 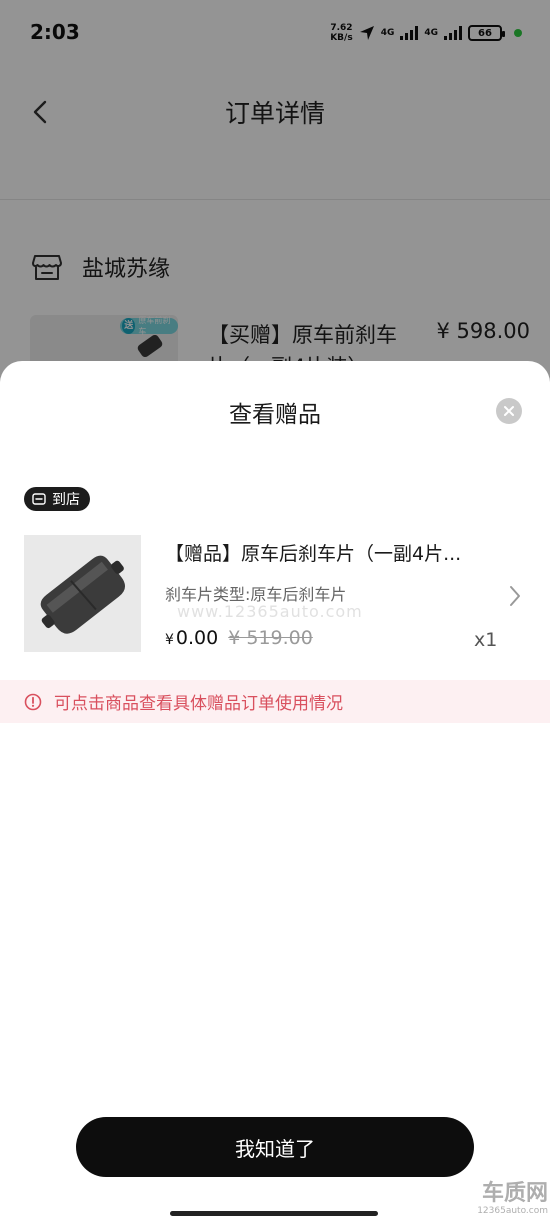 What do you see at coordinates (198, 704) in the screenshot?
I see `notice-text: 可点击商品查看具体赠品订单使用情况` at bounding box center [198, 704].